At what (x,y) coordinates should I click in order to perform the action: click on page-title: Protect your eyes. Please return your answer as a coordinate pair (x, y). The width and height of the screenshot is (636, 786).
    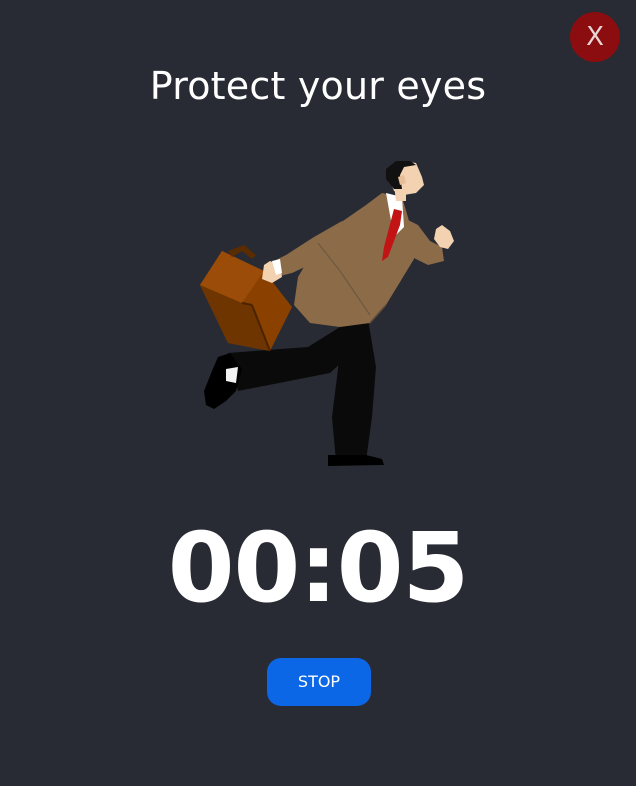
    Looking at the image, I should click on (318, 86).